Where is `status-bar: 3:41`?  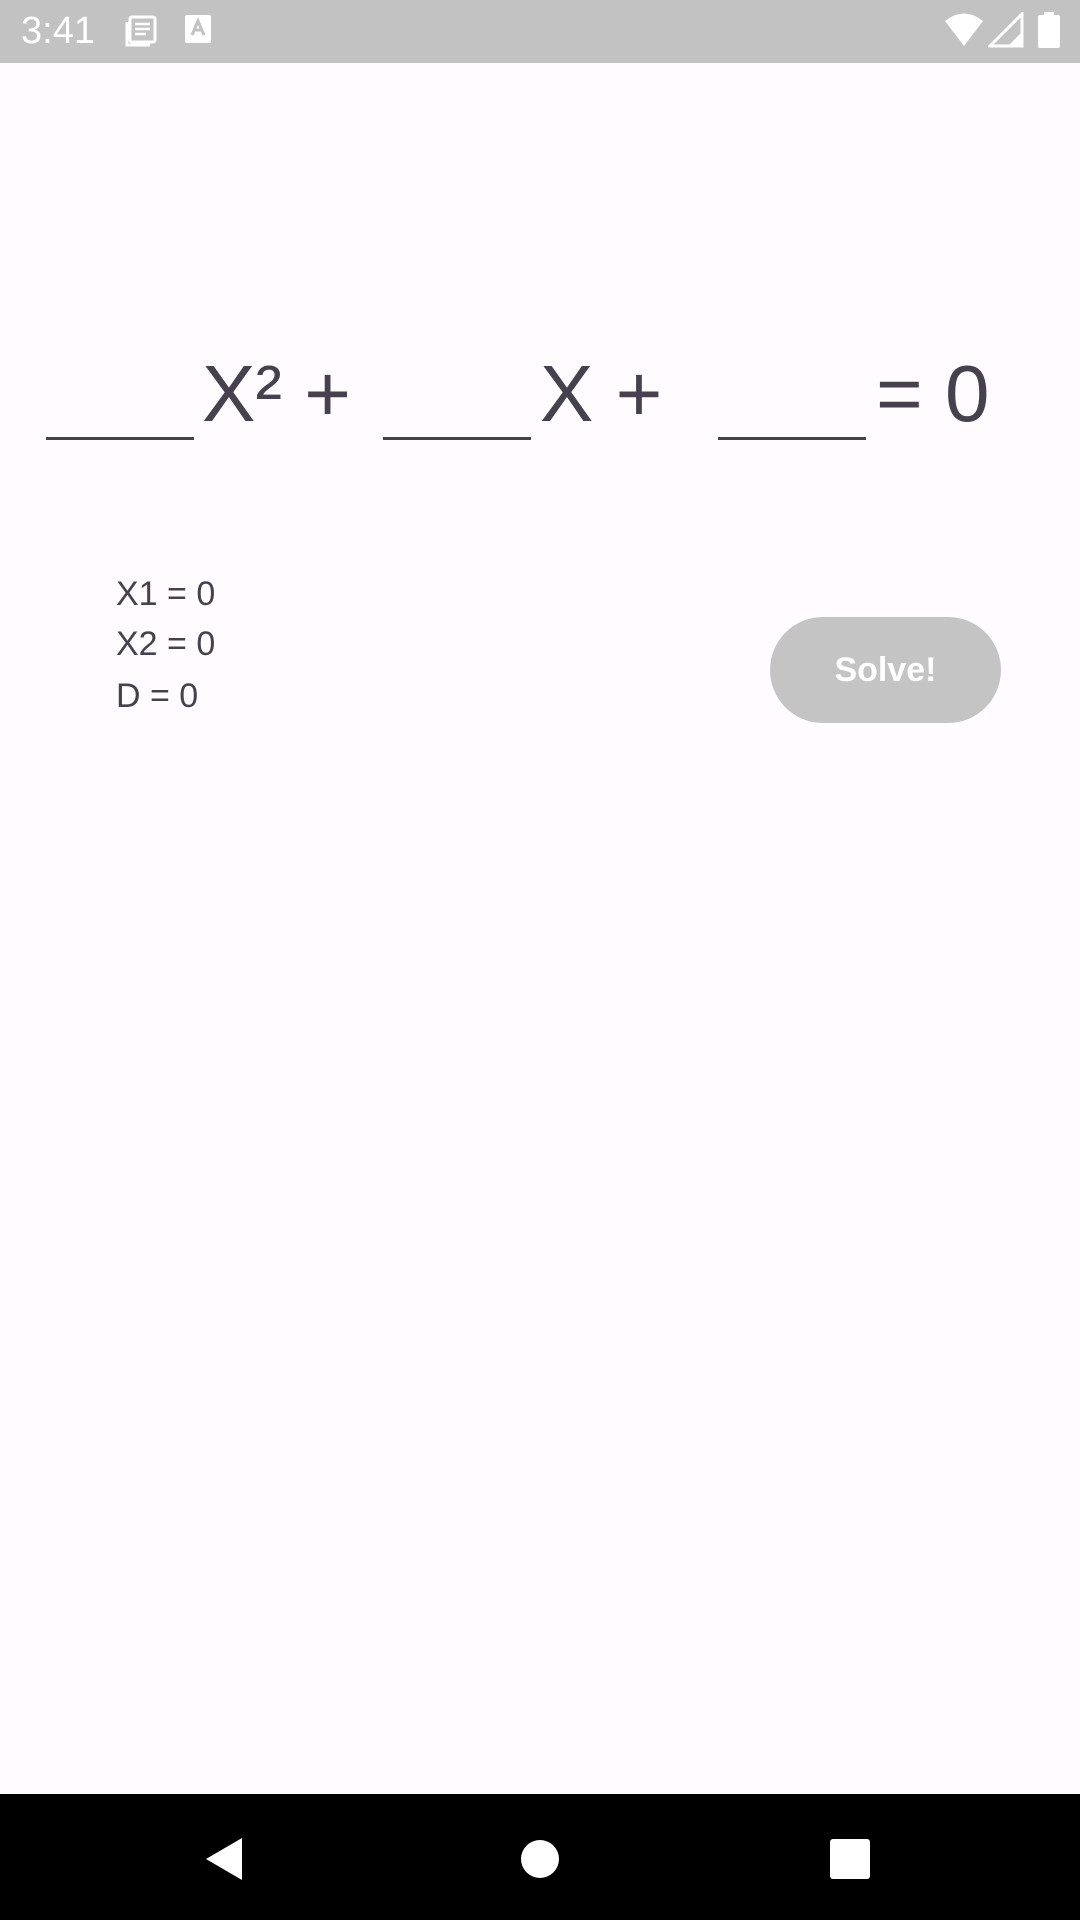 status-bar: 3:41 is located at coordinates (540, 31).